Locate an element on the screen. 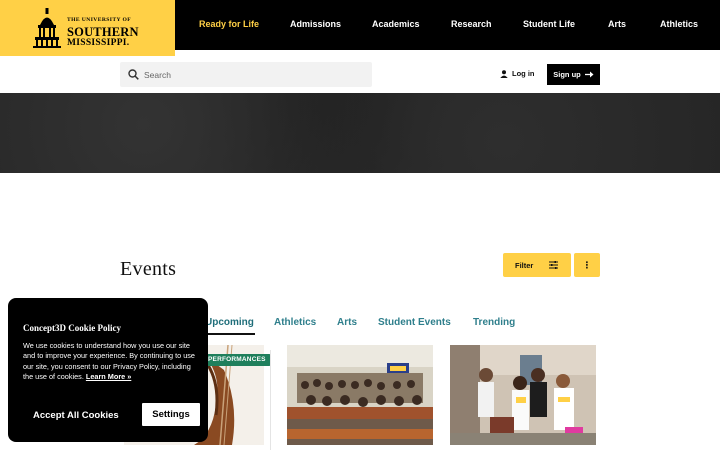 The width and height of the screenshot is (720, 450). nav-item-student-life: Student Life is located at coordinates (549, 24).